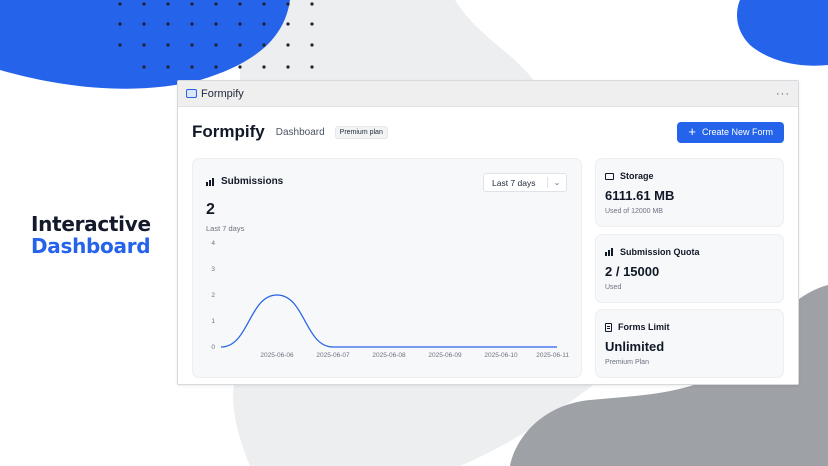 Image resolution: width=828 pixels, height=466 pixels. What do you see at coordinates (632, 271) in the screenshot?
I see `quota-value: 2 / 15000` at bounding box center [632, 271].